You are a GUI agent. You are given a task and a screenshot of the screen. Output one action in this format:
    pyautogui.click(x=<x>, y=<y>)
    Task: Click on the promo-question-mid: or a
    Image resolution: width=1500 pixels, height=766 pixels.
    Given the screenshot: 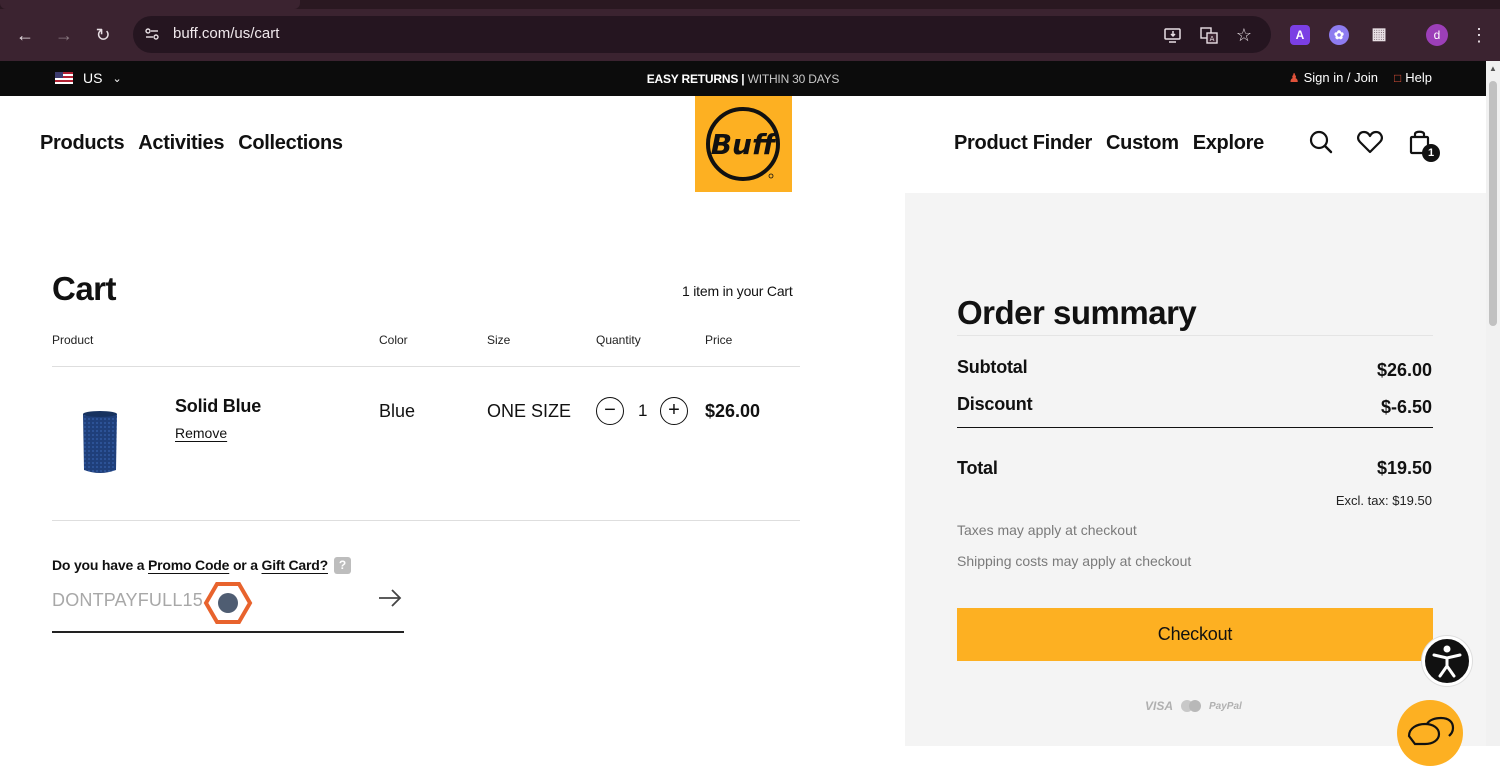 What is the action you would take?
    pyautogui.click(x=245, y=565)
    